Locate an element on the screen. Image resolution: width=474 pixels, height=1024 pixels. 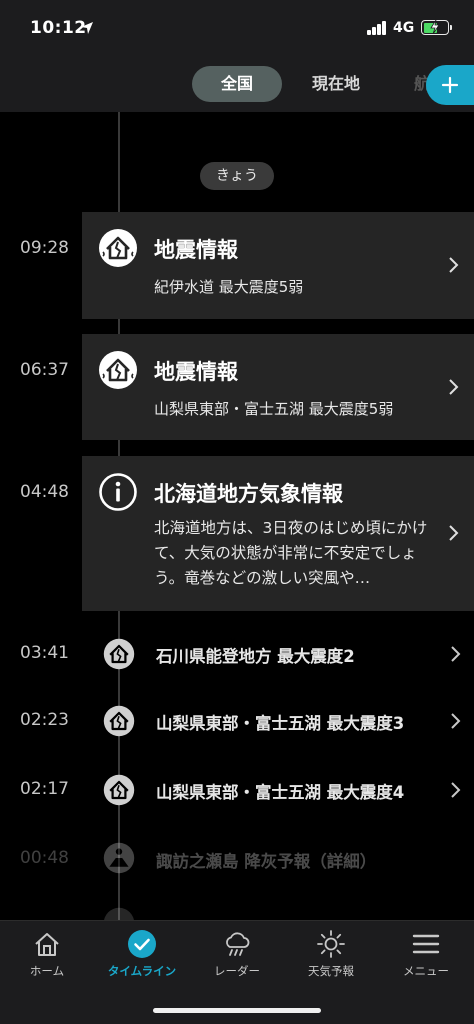
add-location-button is located at coordinates (450, 85).